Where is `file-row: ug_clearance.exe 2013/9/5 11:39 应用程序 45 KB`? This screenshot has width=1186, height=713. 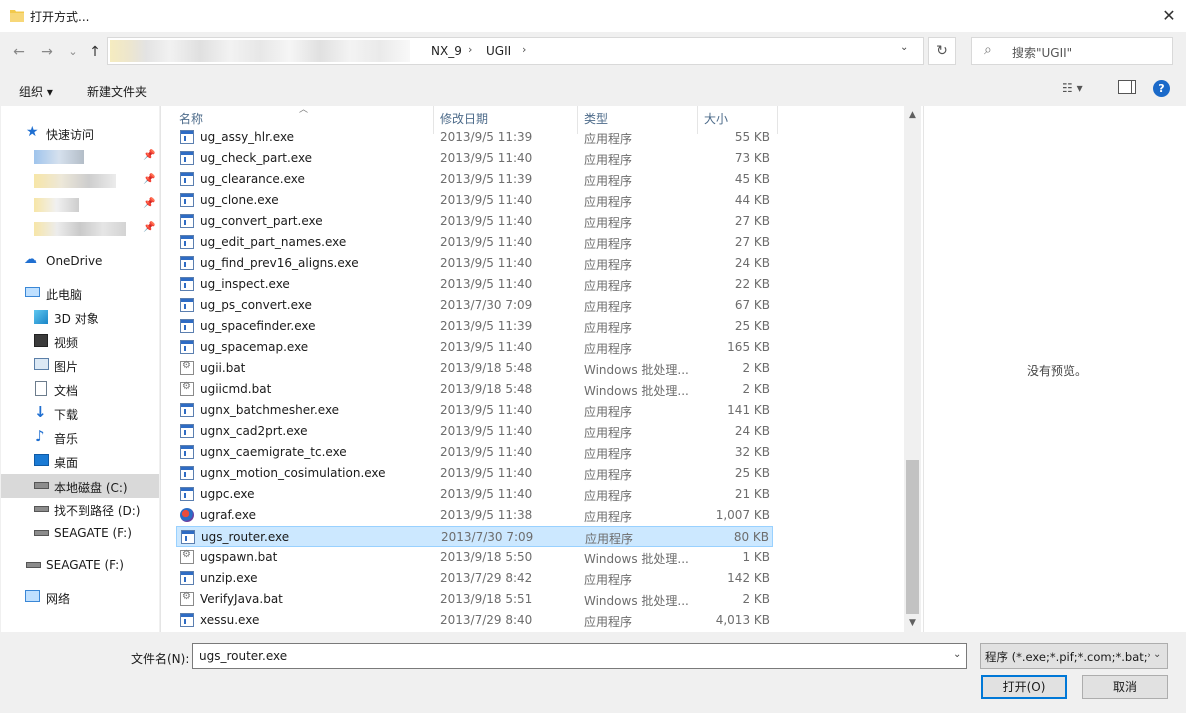
file-row: ug_clearance.exe 2013/9/5 11:39 应用程序 45 KB is located at coordinates (474, 179).